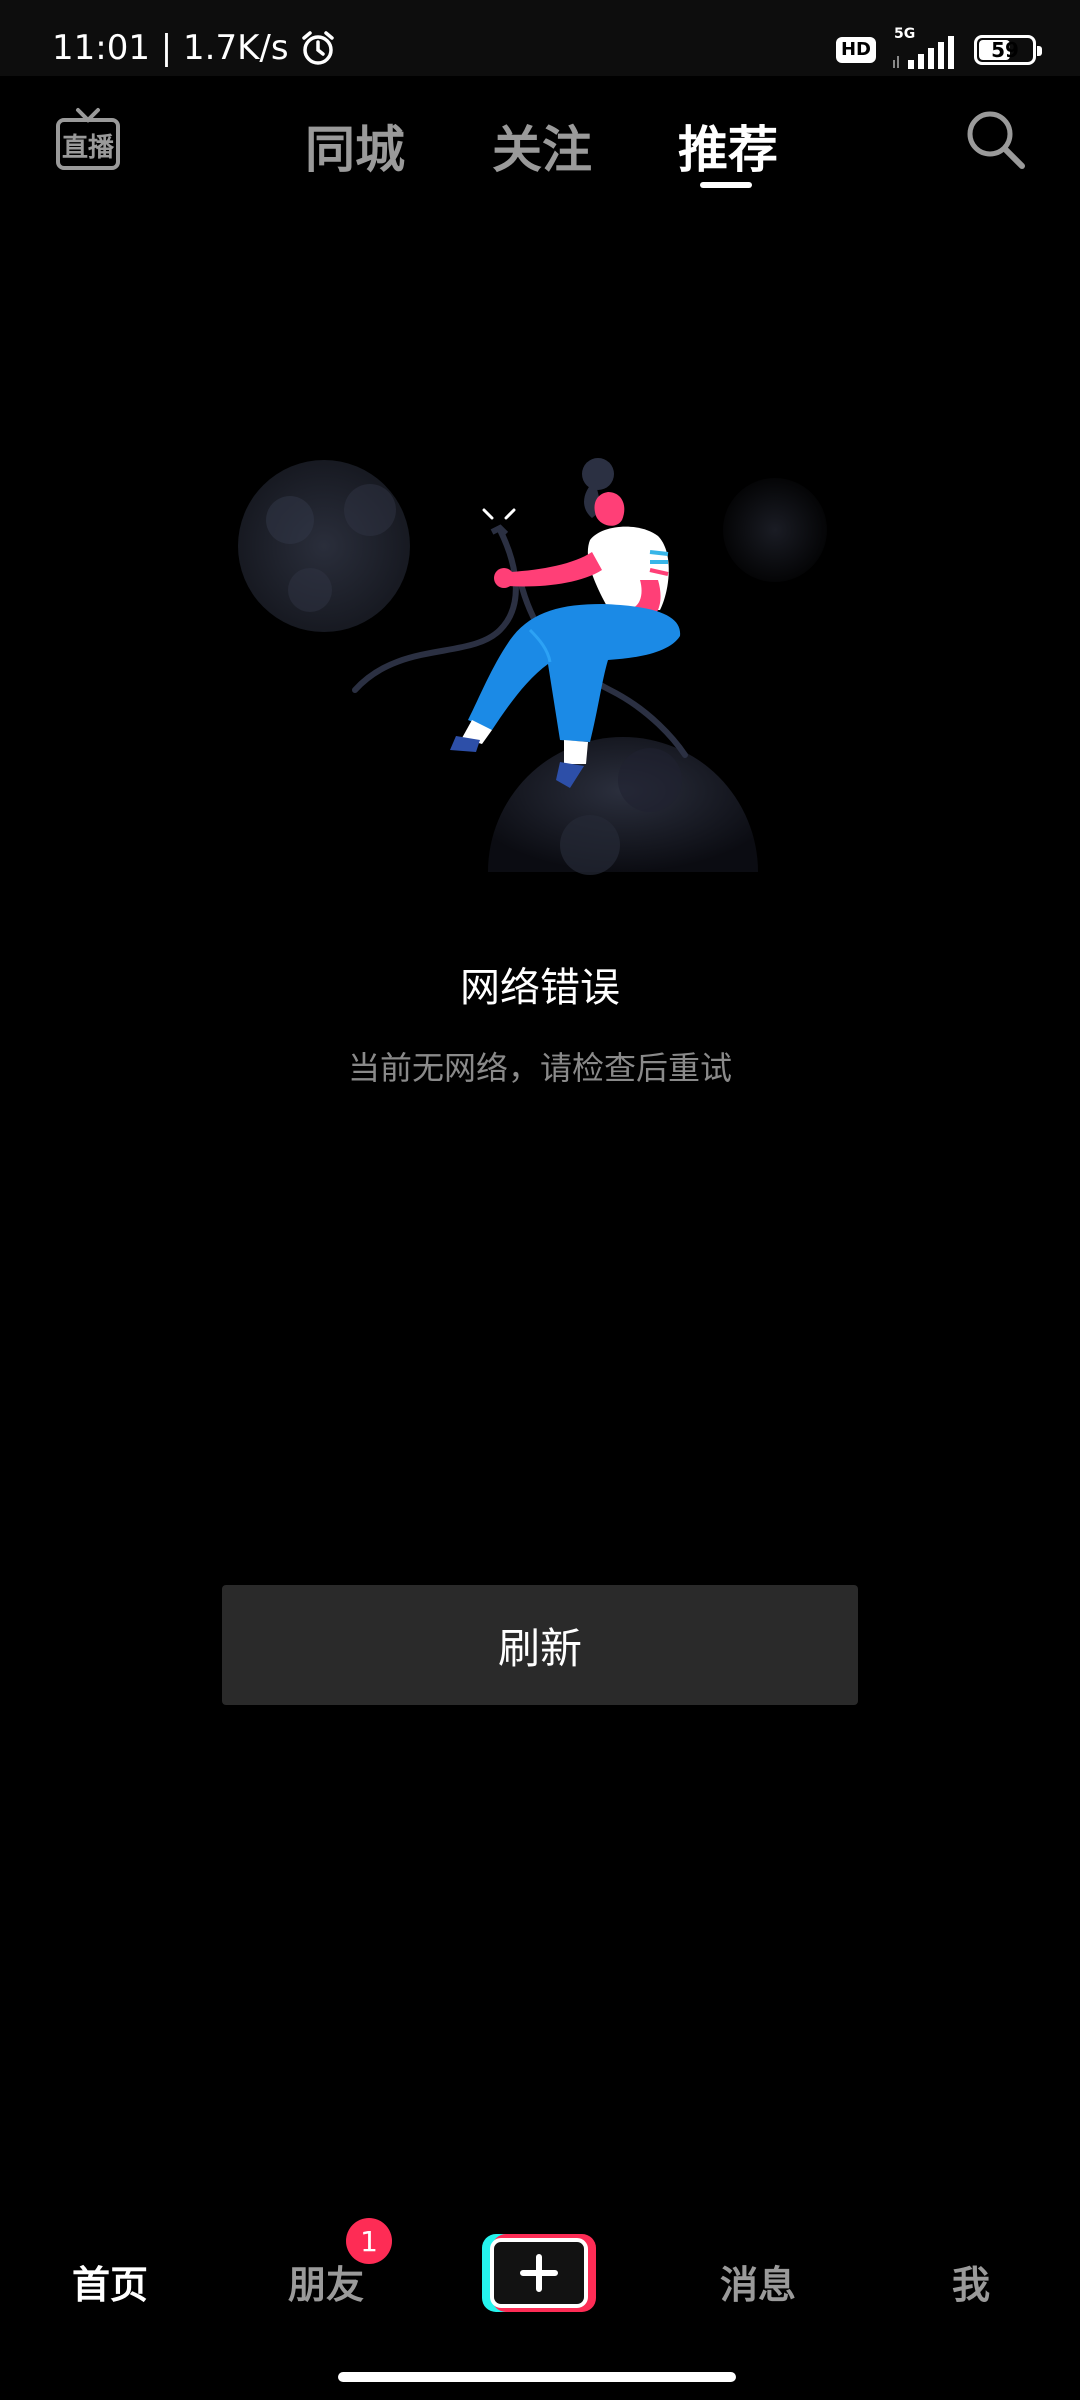 Image resolution: width=1080 pixels, height=2400 pixels. I want to click on friends-notification-badge: 1, so click(369, 2241).